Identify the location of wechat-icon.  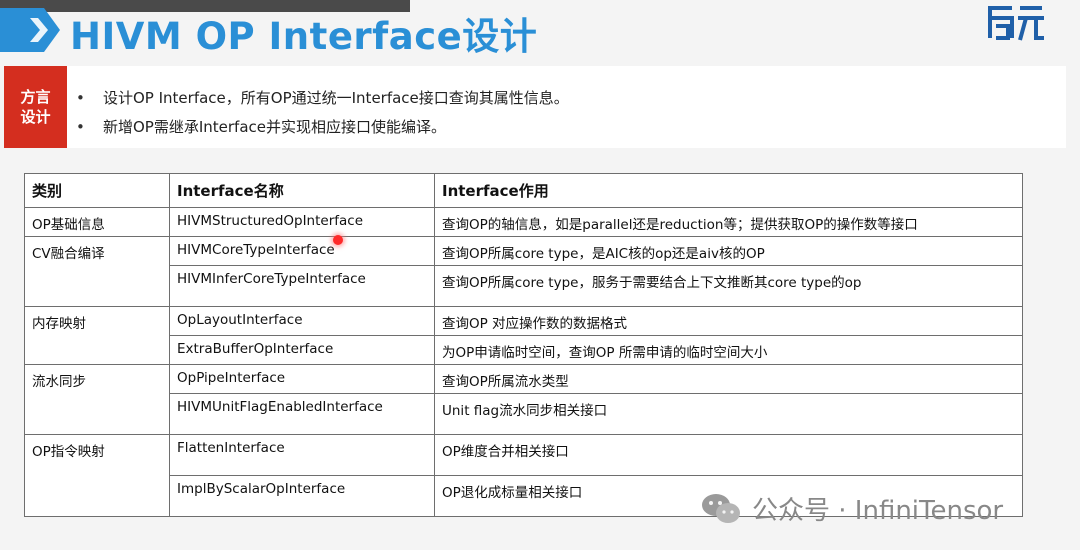
(721, 508).